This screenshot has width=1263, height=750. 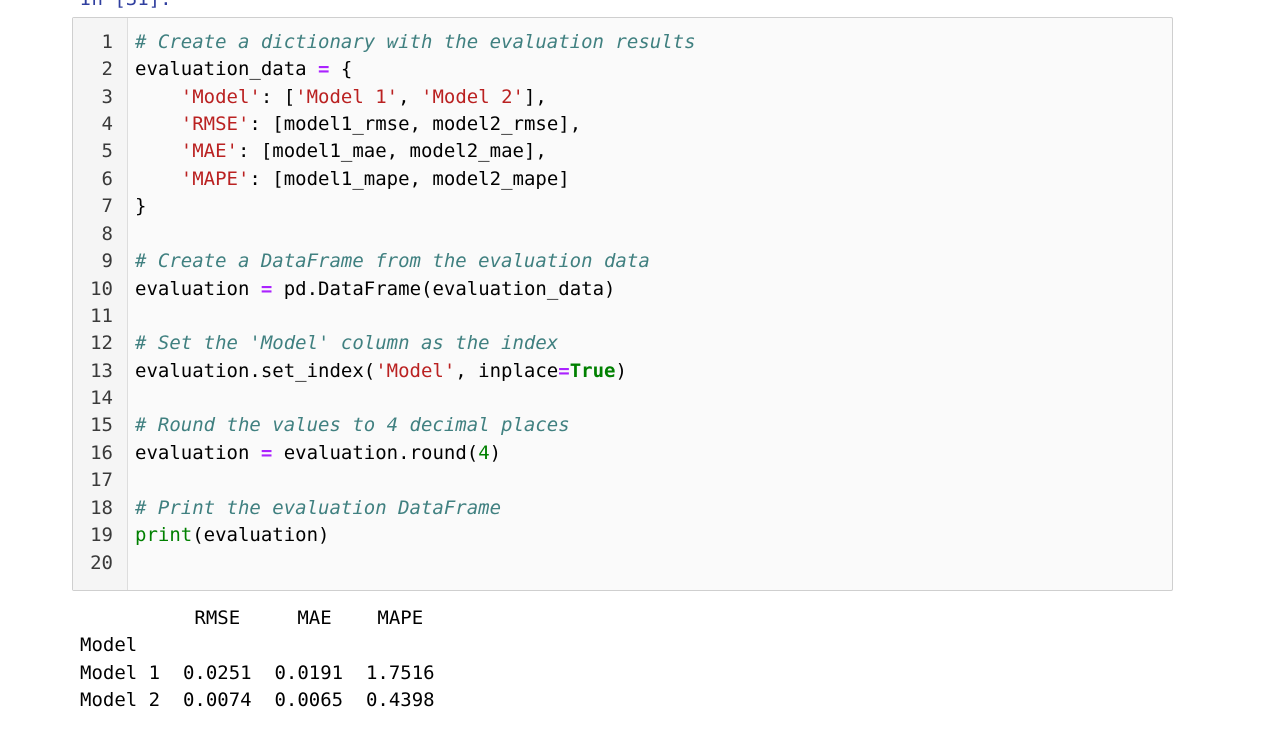 I want to click on code-string: 'Model 1', so click(x=347, y=97).